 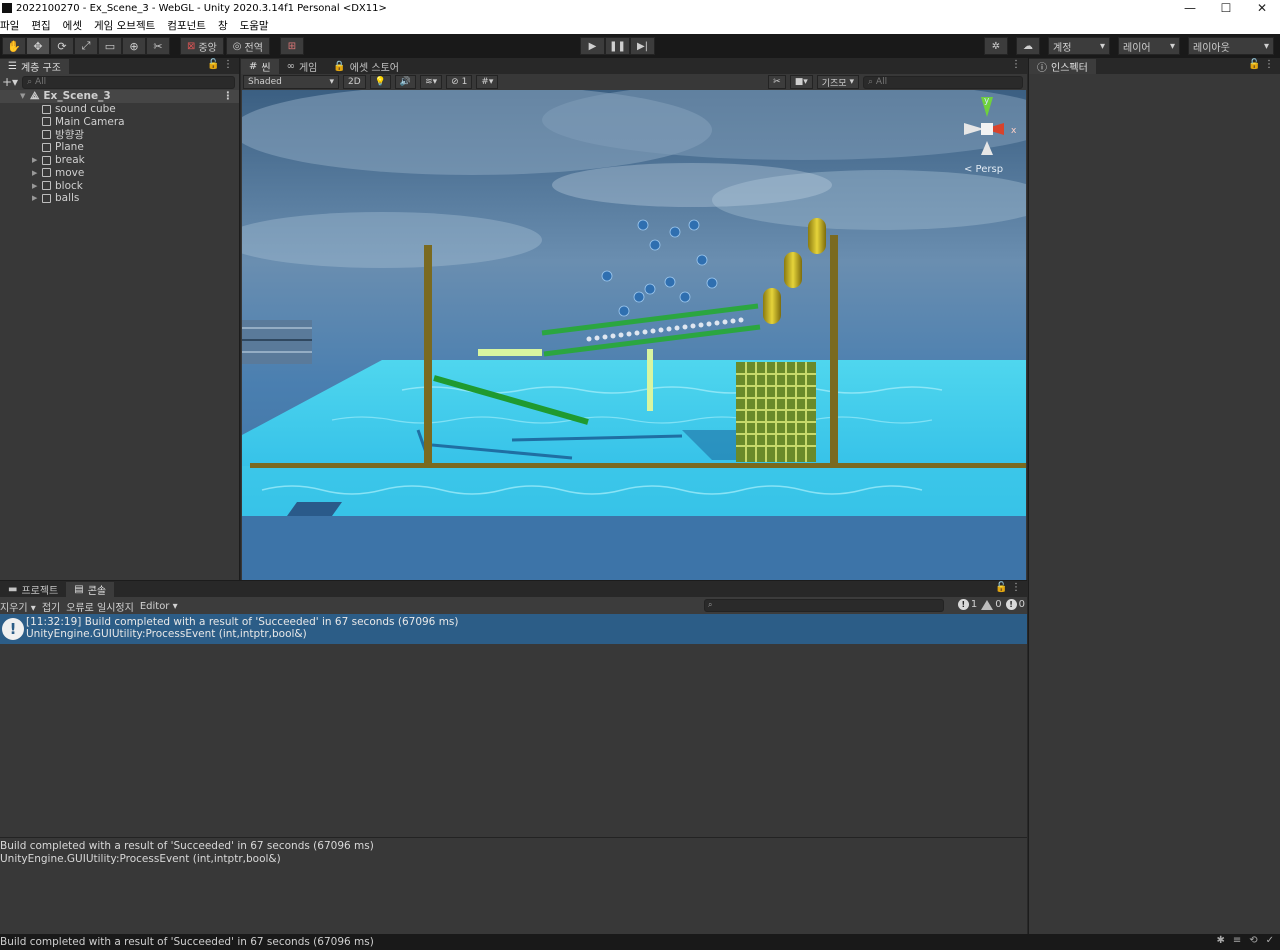 What do you see at coordinates (119, 96) in the screenshot?
I see `scene-root: ▼ ⟁ Ex_Scene_3 ⋮` at bounding box center [119, 96].